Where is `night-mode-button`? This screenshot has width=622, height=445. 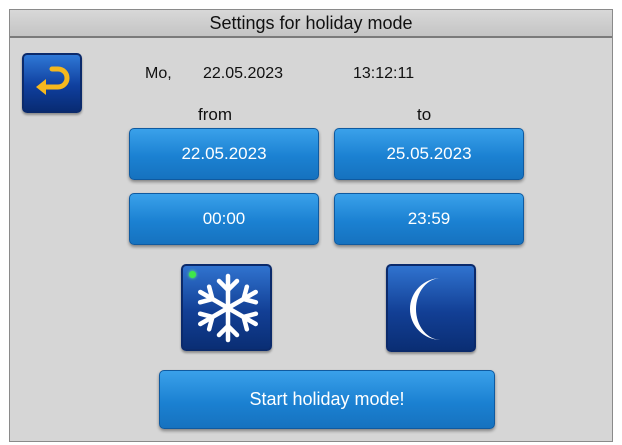 night-mode-button is located at coordinates (431, 308).